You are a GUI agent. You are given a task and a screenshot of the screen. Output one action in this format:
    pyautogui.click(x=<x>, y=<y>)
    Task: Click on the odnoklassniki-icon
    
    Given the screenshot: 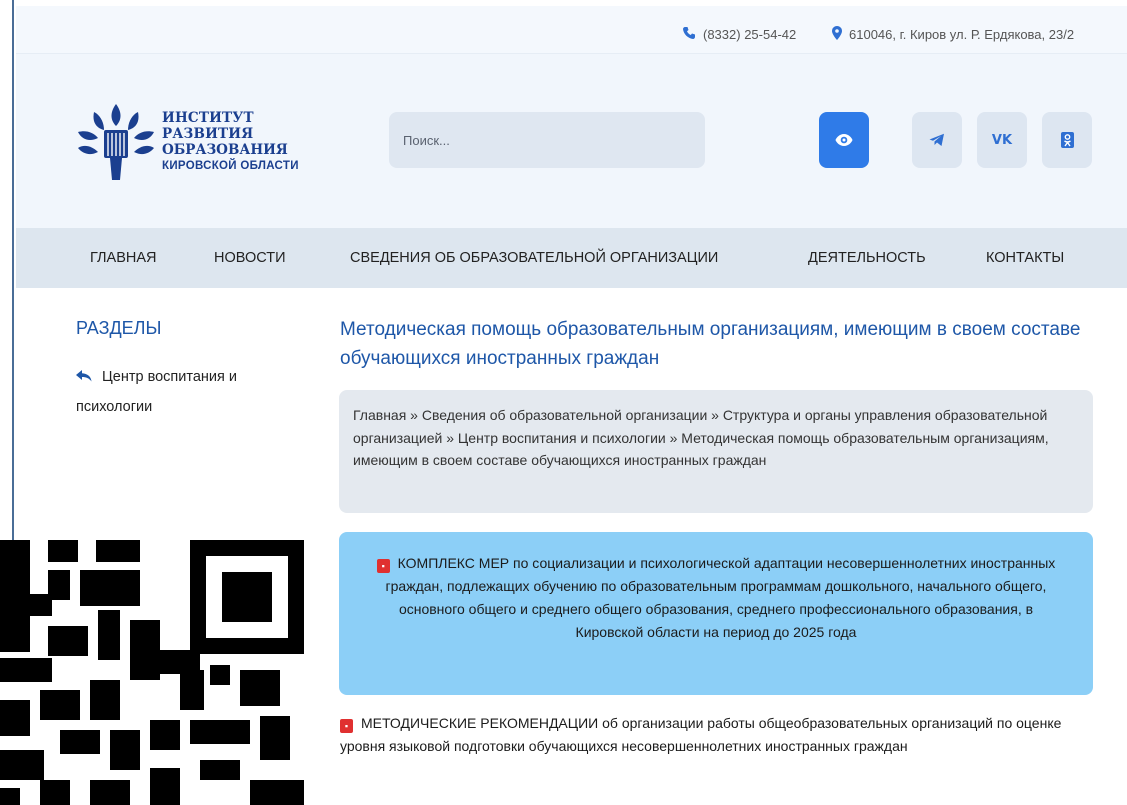 What is the action you would take?
    pyautogui.click(x=1067, y=140)
    